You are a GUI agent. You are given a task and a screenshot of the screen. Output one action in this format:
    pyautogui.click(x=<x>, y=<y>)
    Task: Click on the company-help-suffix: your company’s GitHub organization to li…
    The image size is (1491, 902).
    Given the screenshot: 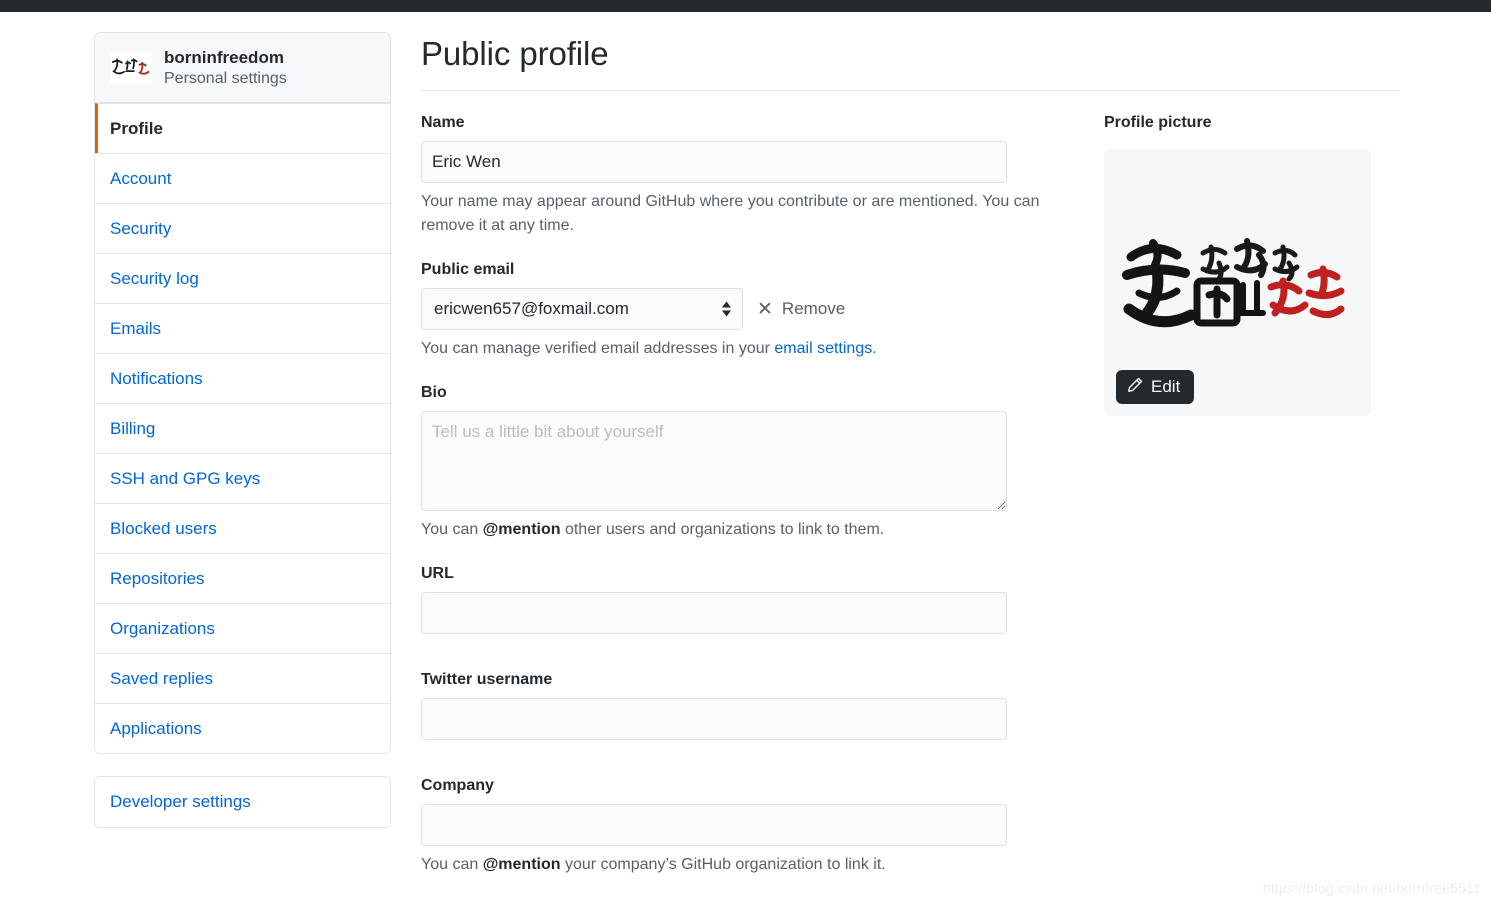 What is the action you would take?
    pyautogui.click(x=723, y=864)
    